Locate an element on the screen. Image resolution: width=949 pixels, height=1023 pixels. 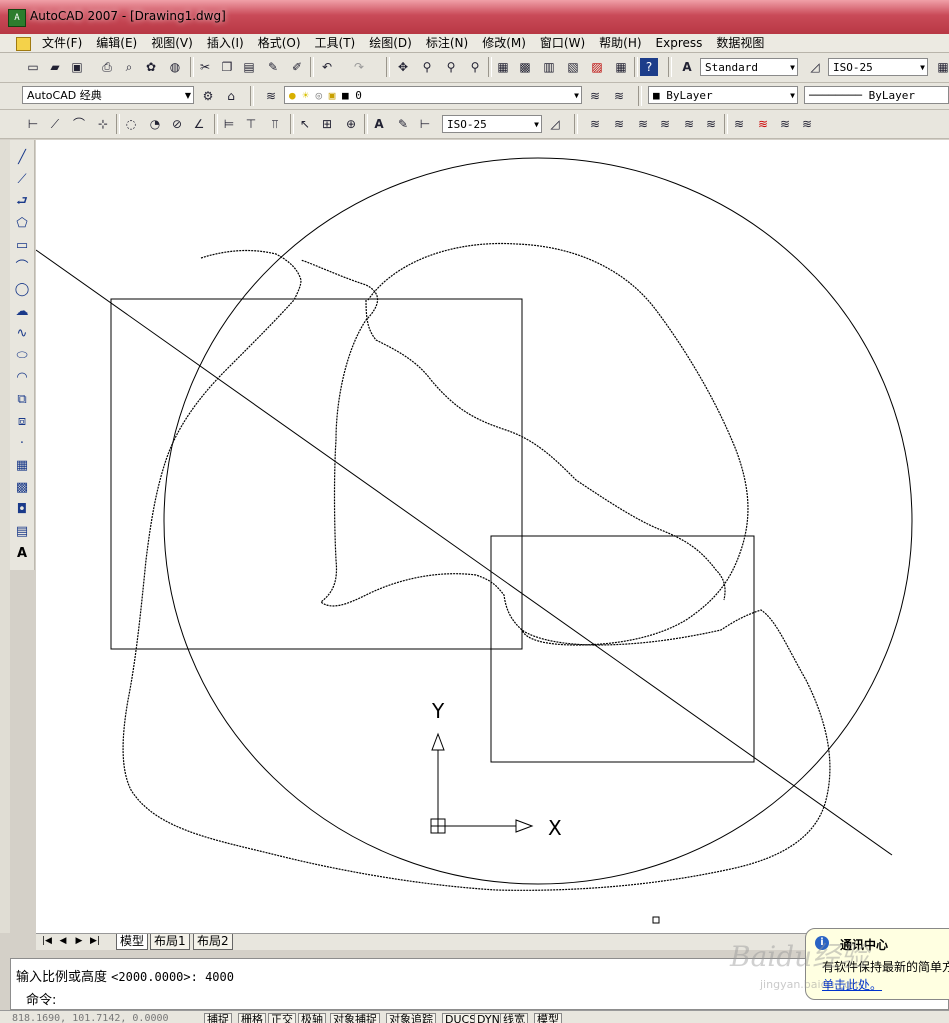
tab-layout1: 布局1 is located at coordinates (170, 942).